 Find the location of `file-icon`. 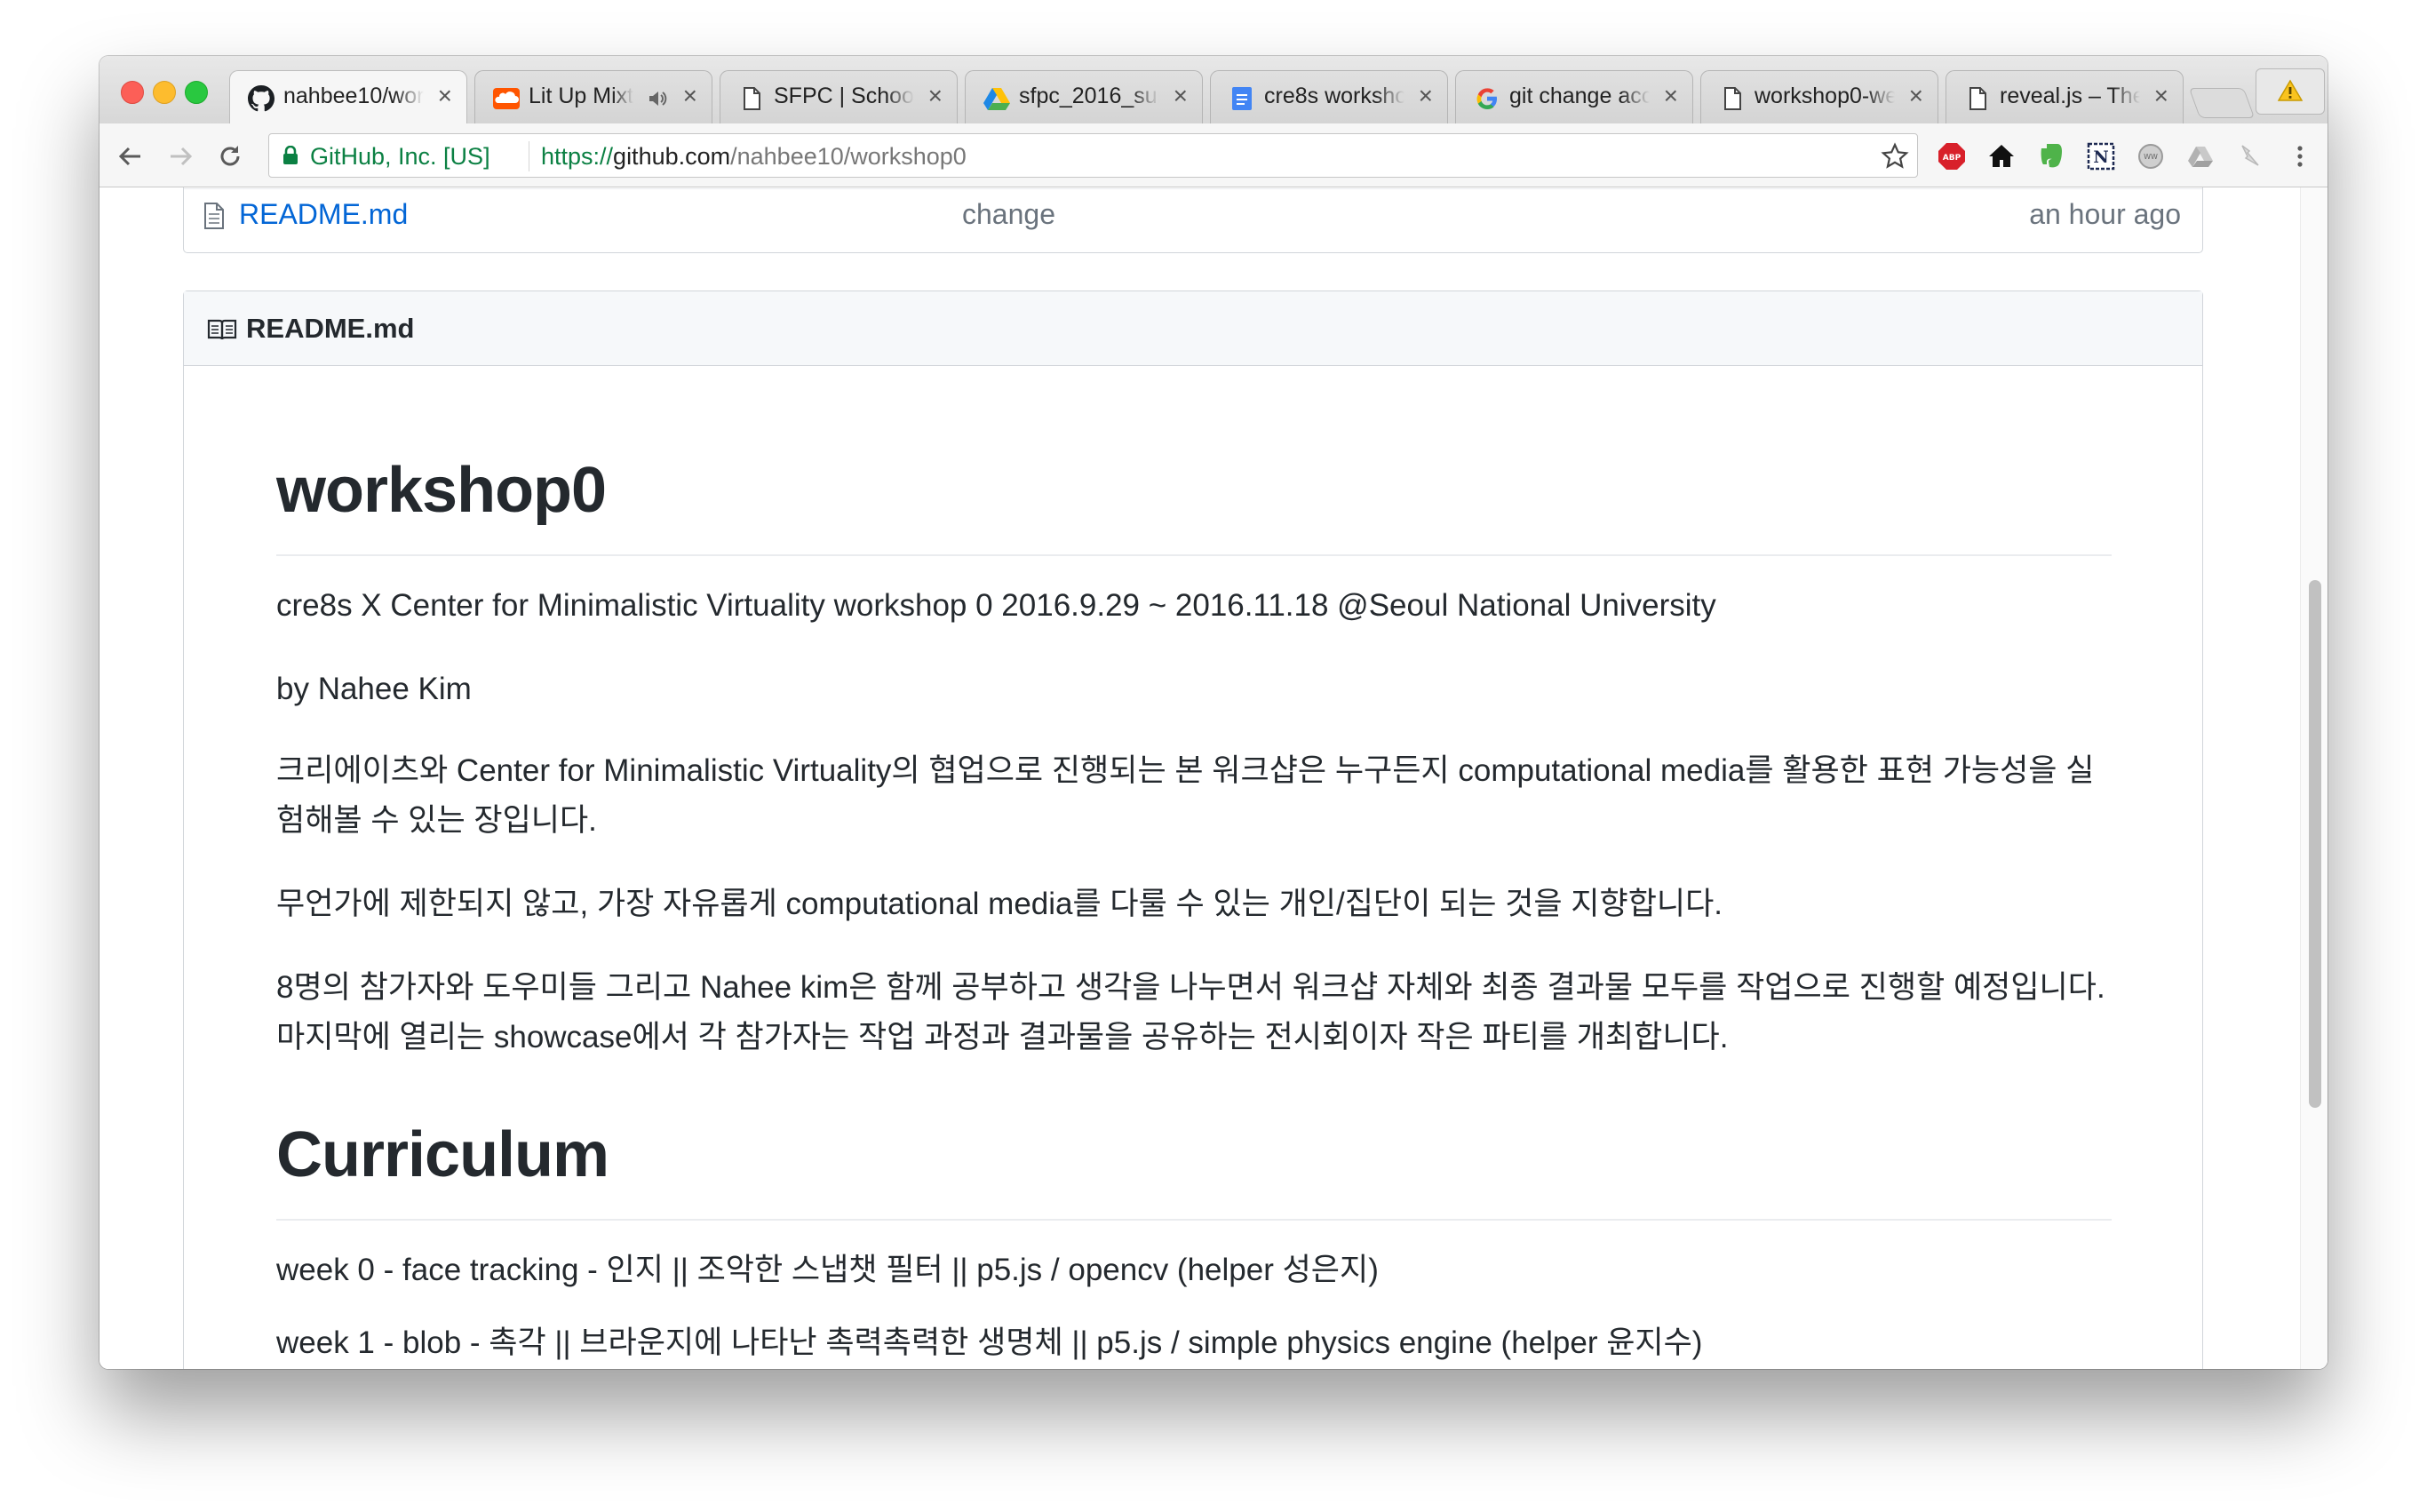

file-icon is located at coordinates (214, 216).